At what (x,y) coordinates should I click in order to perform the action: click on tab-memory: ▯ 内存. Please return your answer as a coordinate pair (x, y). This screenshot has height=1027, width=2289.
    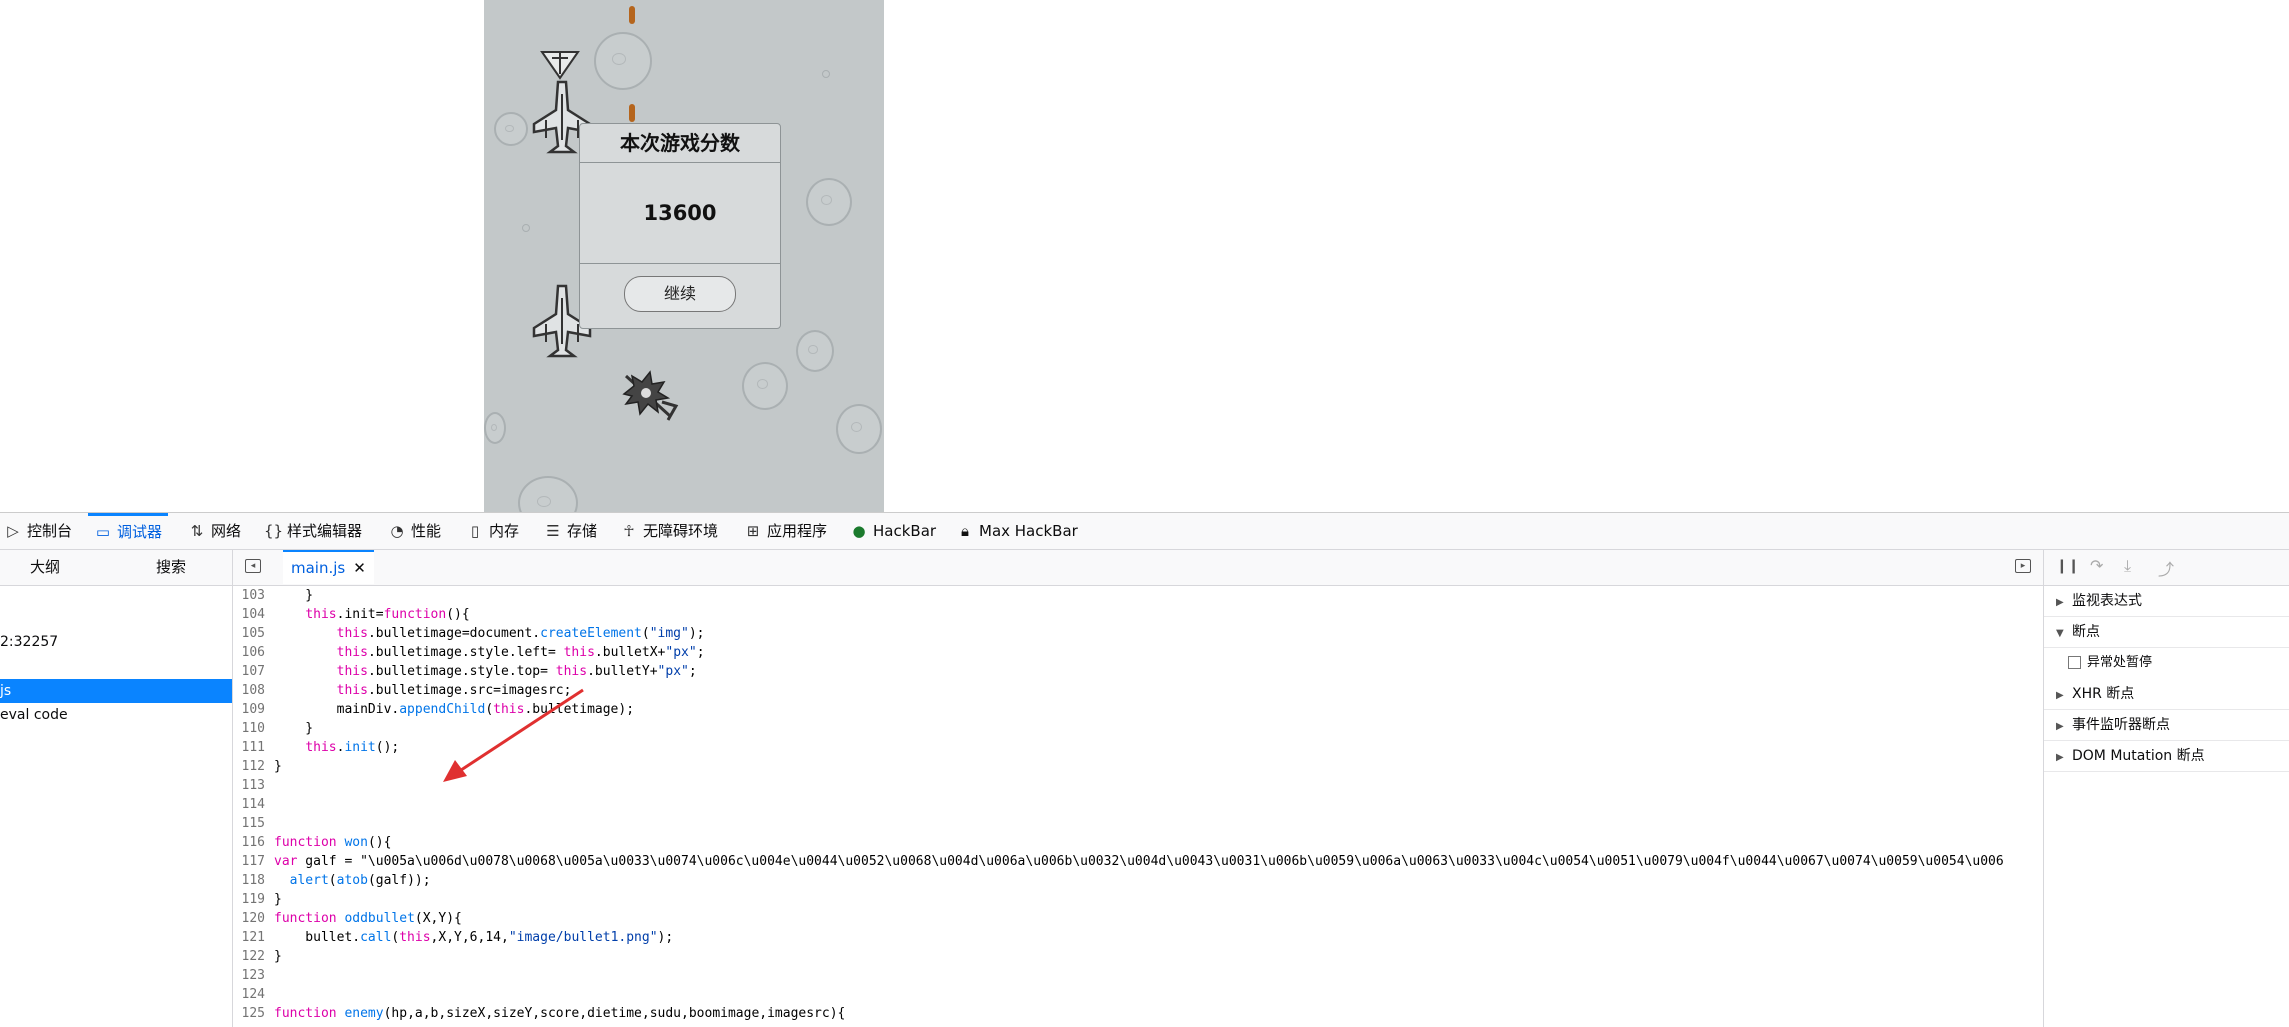
    Looking at the image, I should click on (492, 531).